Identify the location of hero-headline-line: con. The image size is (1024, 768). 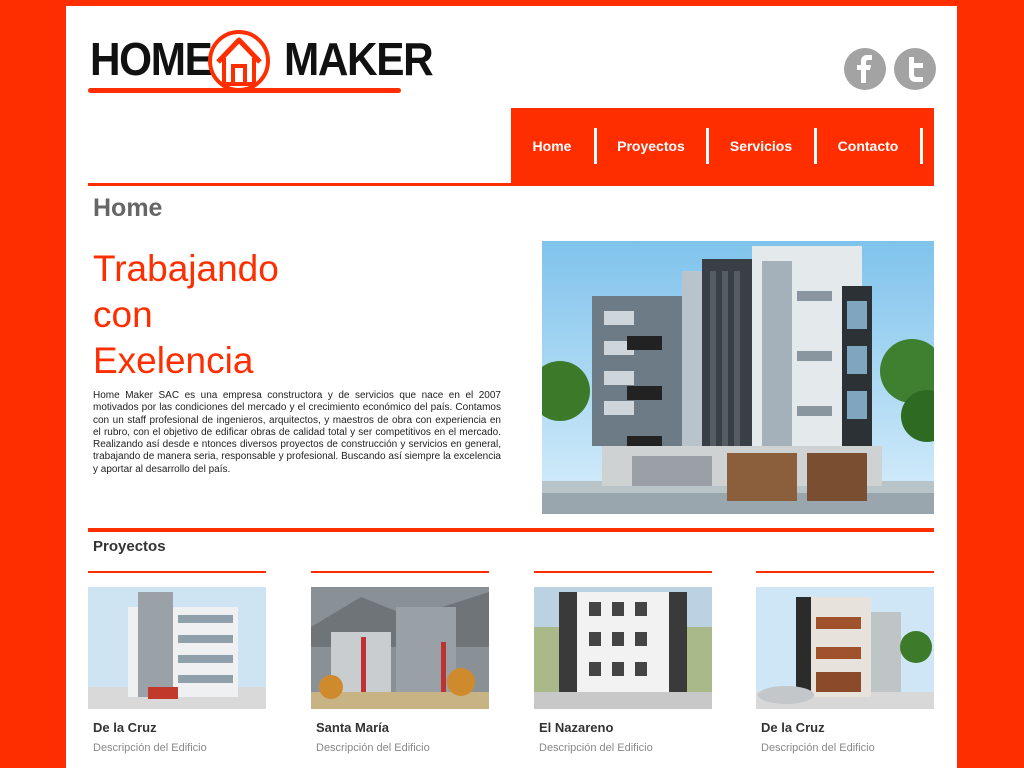
(123, 314).